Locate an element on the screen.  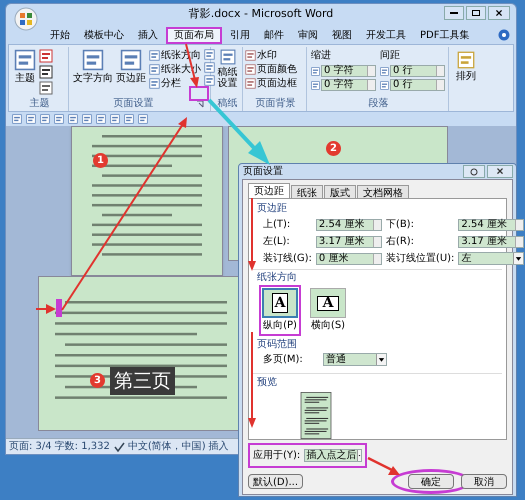
help-button is located at coordinates (474, 171).